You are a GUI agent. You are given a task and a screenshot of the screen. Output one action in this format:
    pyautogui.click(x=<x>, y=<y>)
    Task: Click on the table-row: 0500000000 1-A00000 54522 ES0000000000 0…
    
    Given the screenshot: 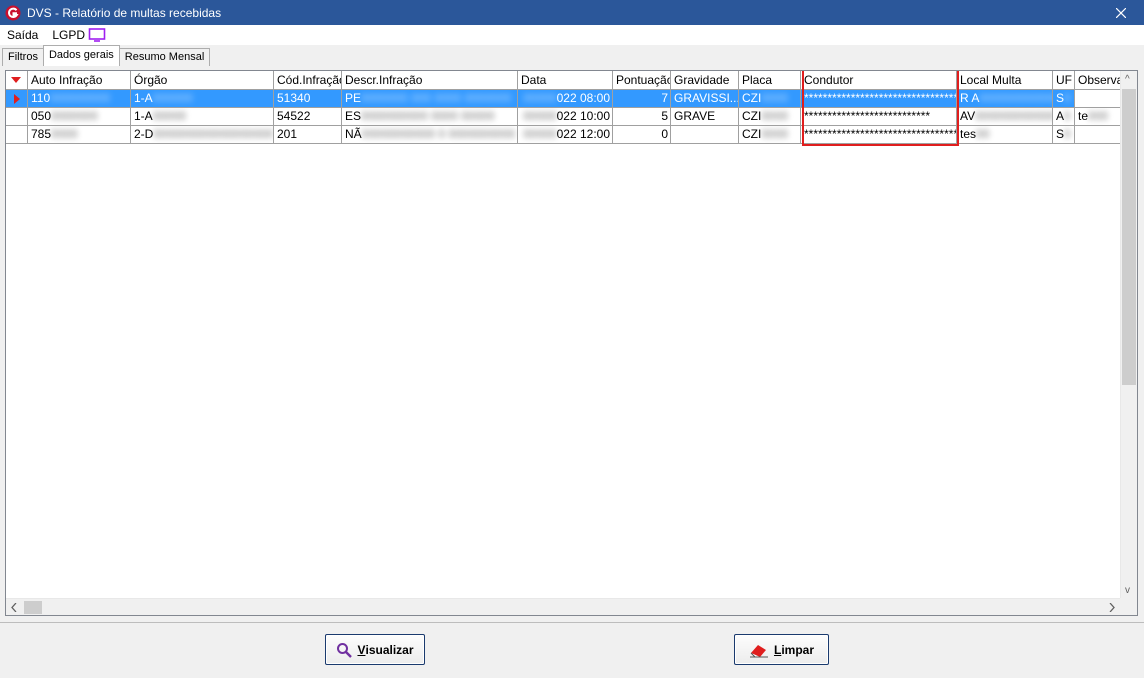 What is the action you would take?
    pyautogui.click(x=565, y=117)
    